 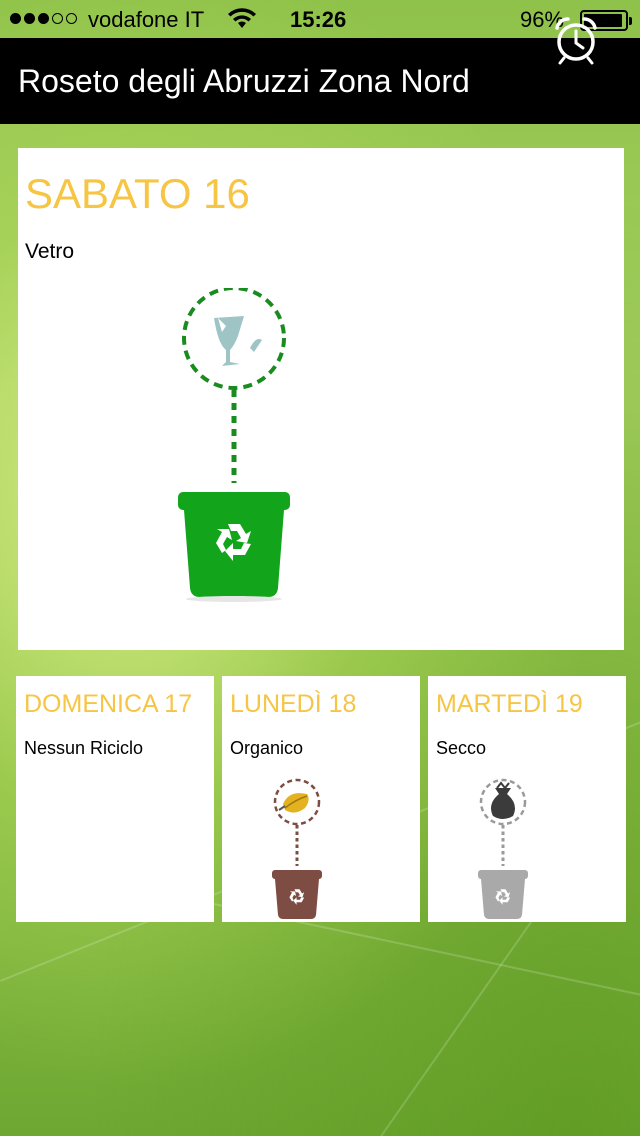 What do you see at coordinates (115, 799) in the screenshot?
I see `day-card-sunday: DOMENICA 17 Nessun Riciclo` at bounding box center [115, 799].